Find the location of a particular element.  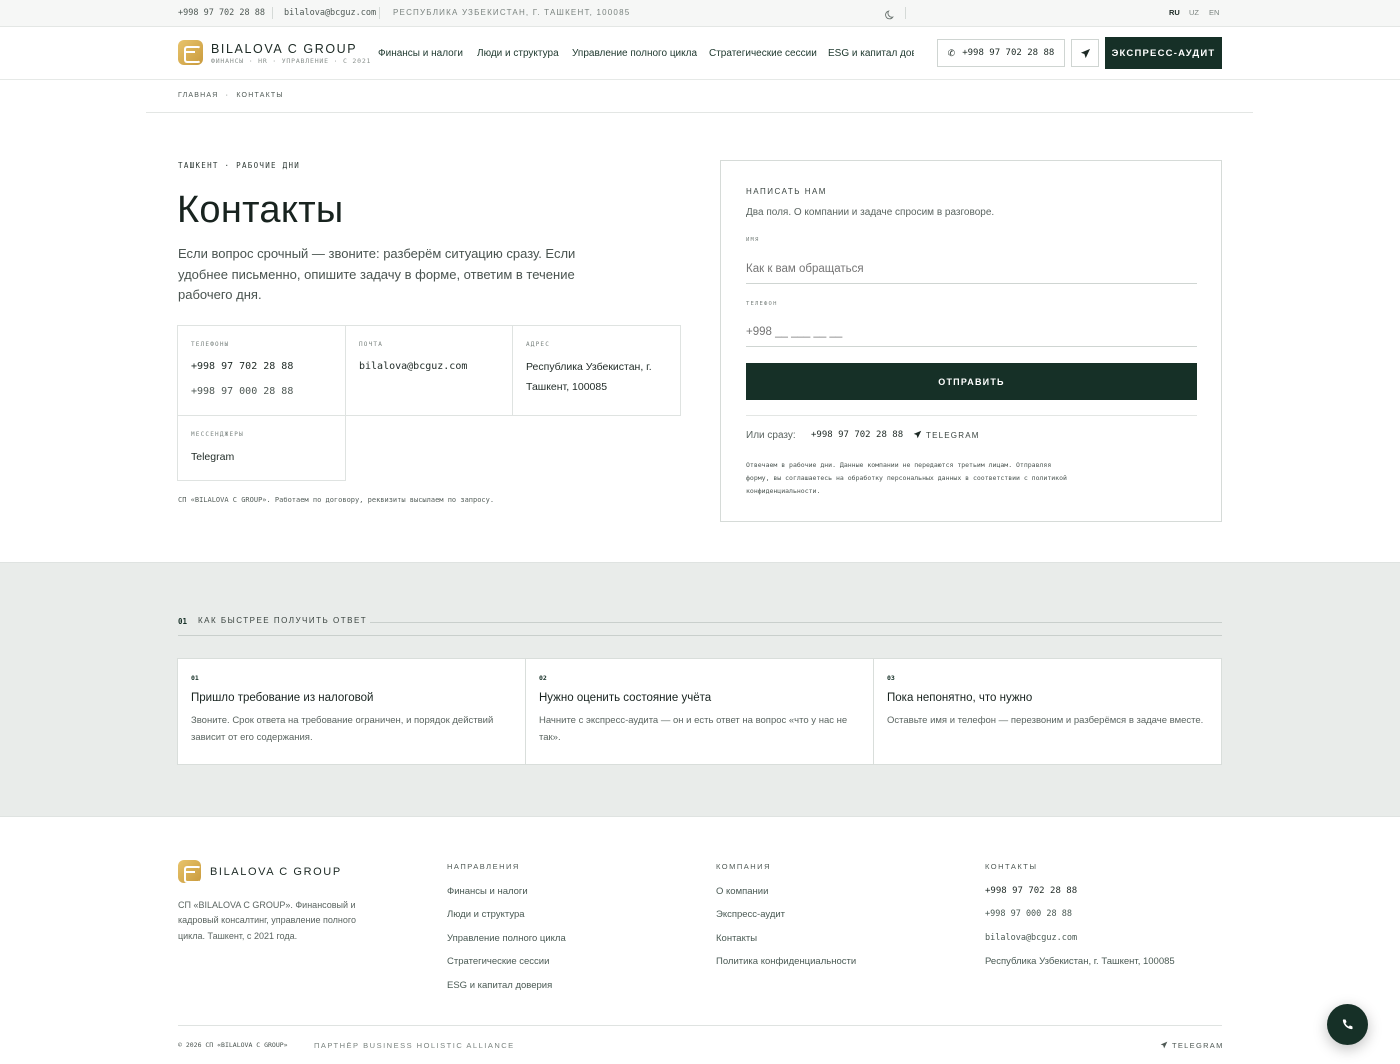

breadcrumb: ГЛАВНАЯ · КОНТАКТЫ is located at coordinates (231, 95).